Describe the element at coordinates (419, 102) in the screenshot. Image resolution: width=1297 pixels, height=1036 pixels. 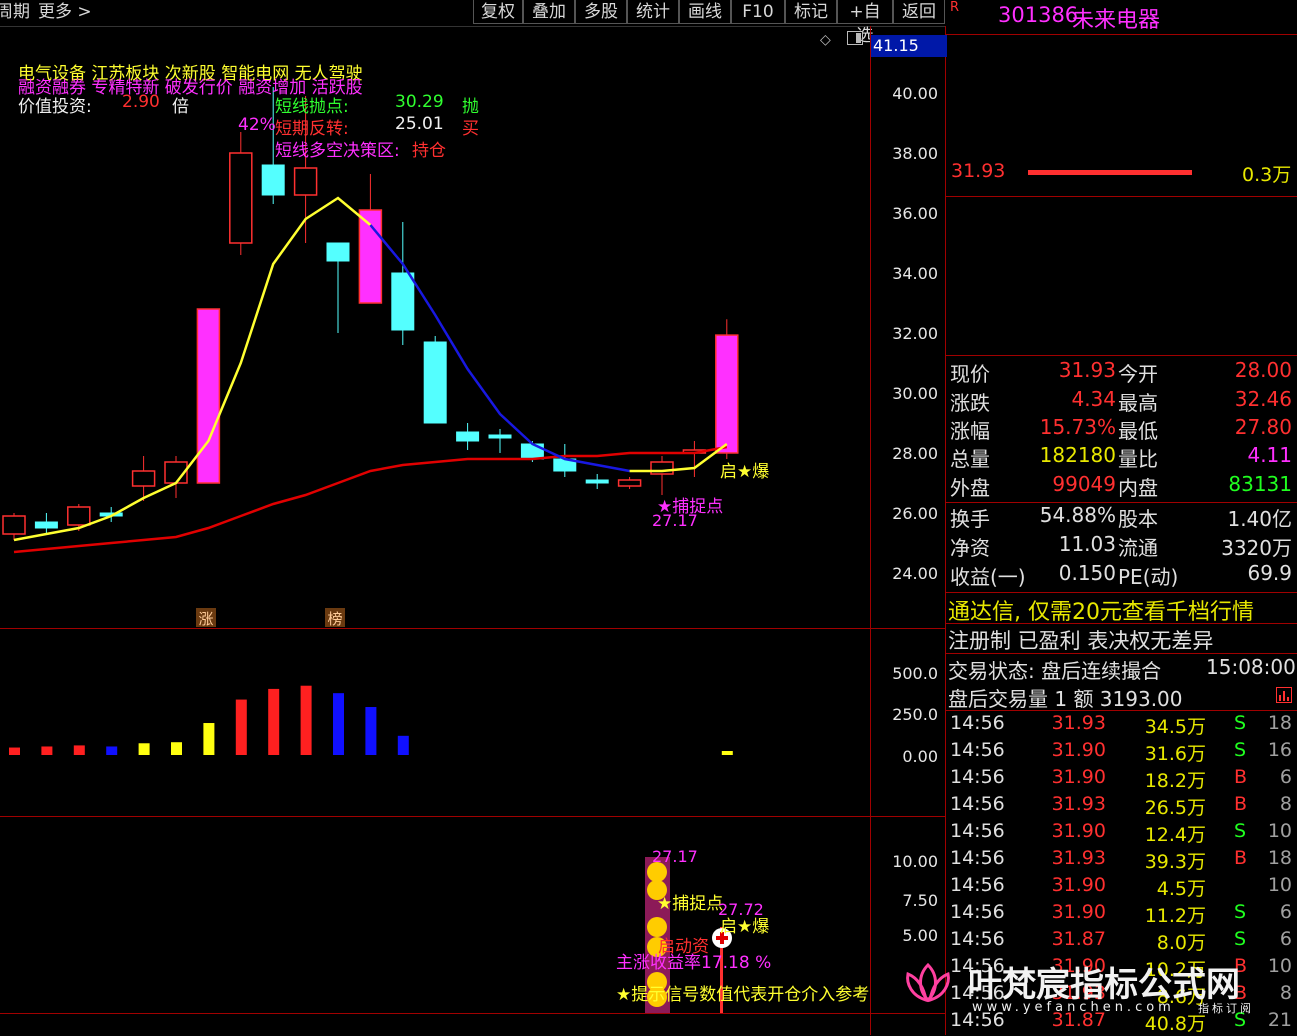
I see `short-sell-point-value: 30.29` at that location.